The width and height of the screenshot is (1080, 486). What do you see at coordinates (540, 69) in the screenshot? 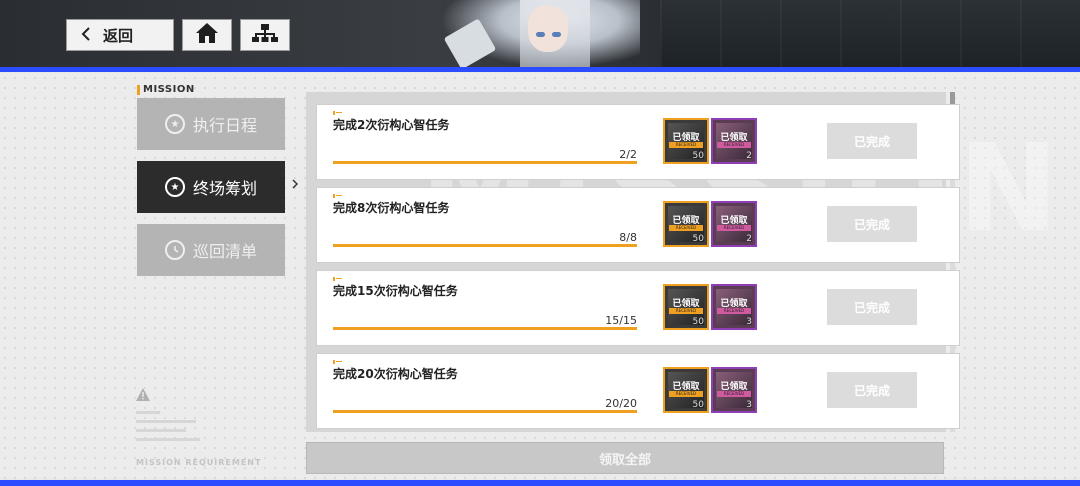
I see `header-accent-line` at bounding box center [540, 69].